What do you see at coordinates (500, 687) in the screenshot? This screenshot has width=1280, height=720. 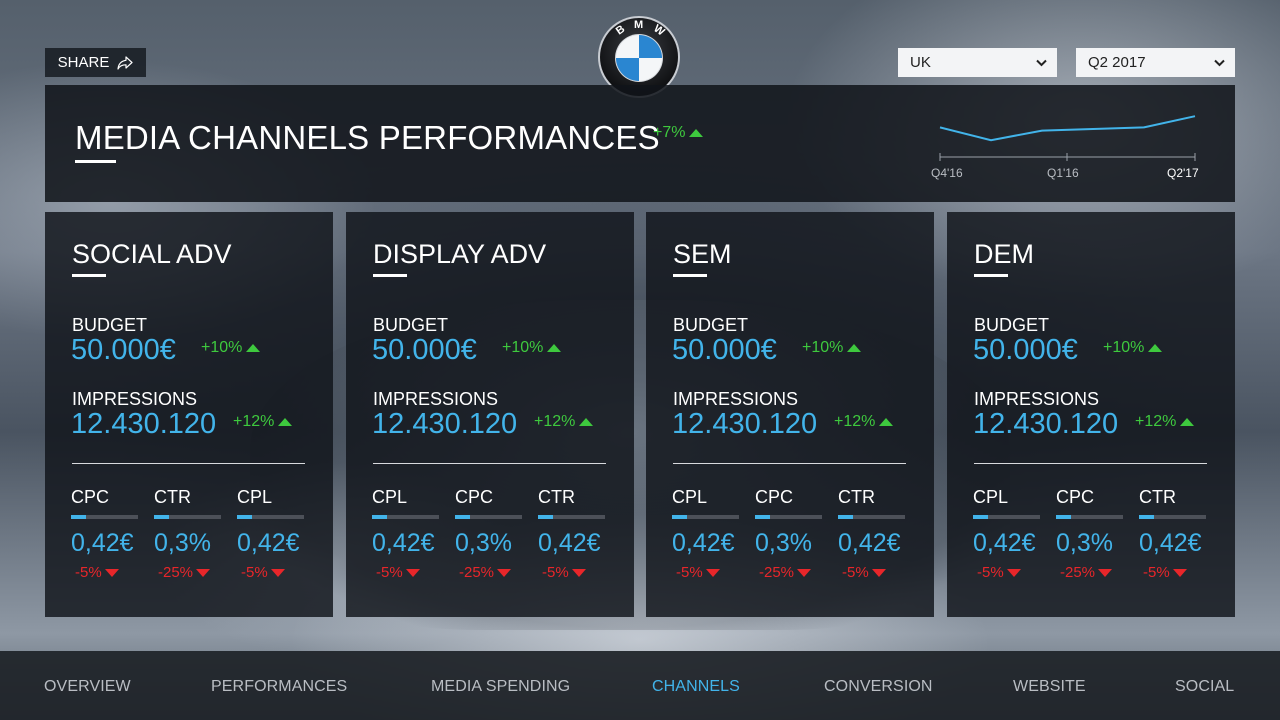 I see `nav-item-media-spending: MEDIA SPENDING` at bounding box center [500, 687].